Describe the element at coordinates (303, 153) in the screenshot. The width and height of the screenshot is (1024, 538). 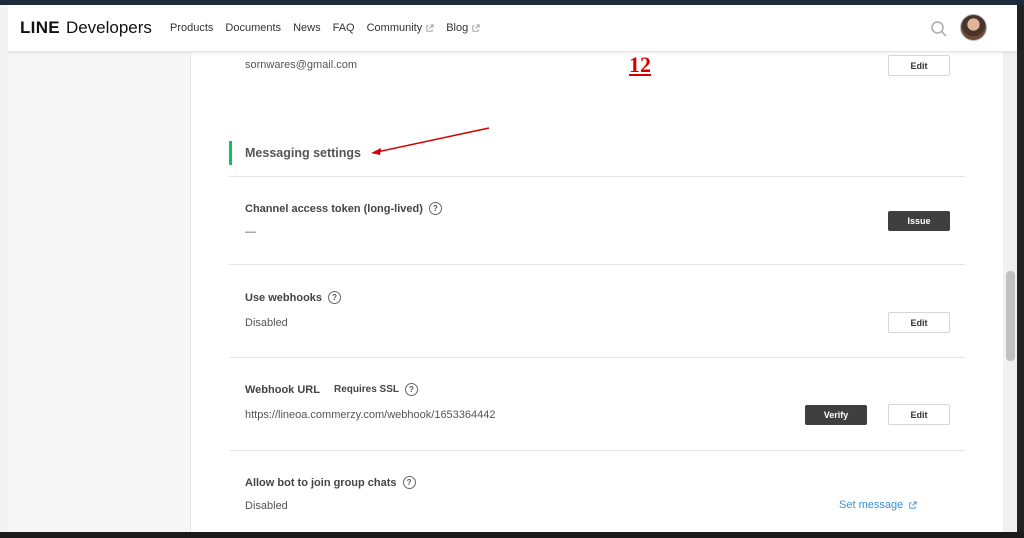
I see `messaging-settings-title: Messaging settings` at that location.